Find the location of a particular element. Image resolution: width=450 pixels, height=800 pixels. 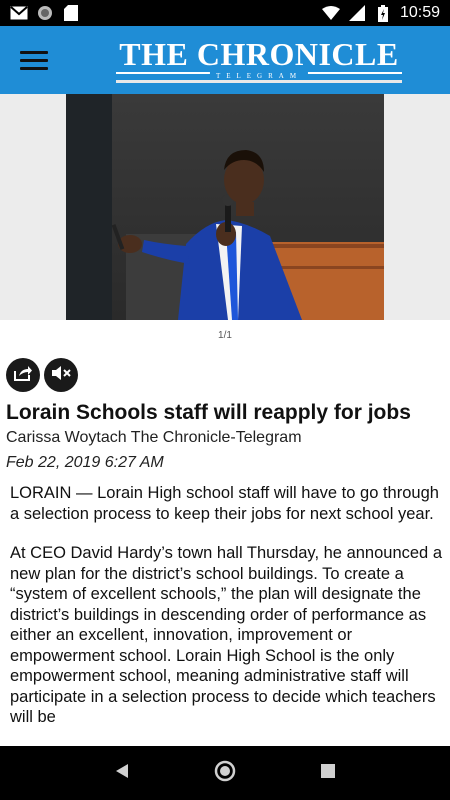

back-triangle-icon is located at coordinates (122, 773).